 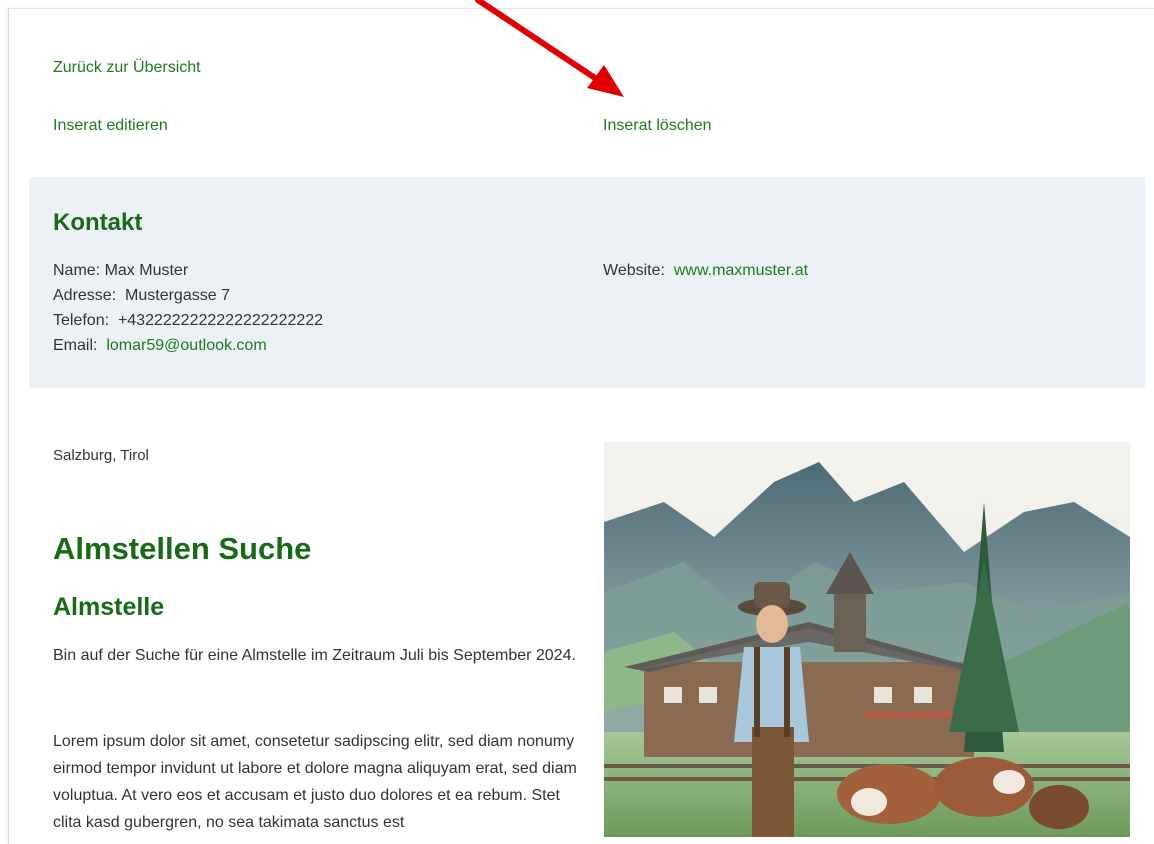 What do you see at coordinates (109, 607) in the screenshot?
I see `listing-subtitle: Almstelle` at bounding box center [109, 607].